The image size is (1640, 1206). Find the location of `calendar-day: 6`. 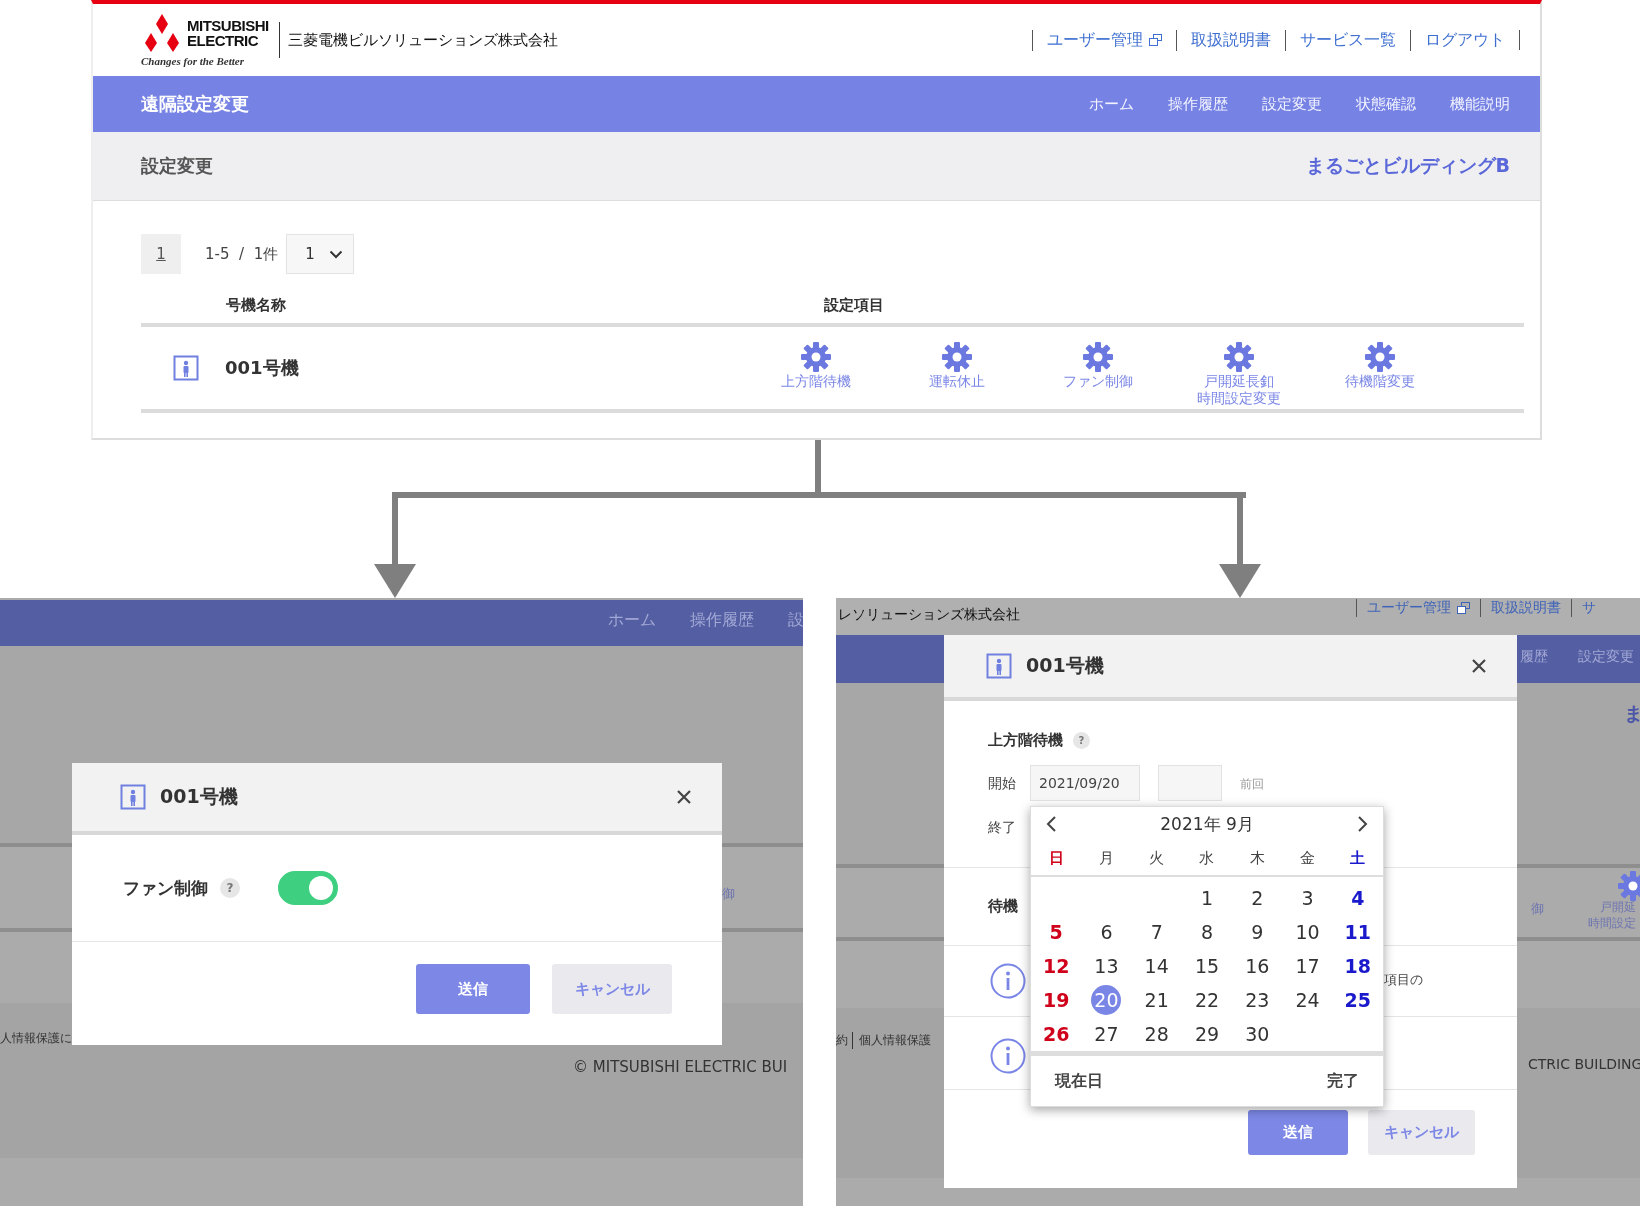

calendar-day: 6 is located at coordinates (1106, 932).